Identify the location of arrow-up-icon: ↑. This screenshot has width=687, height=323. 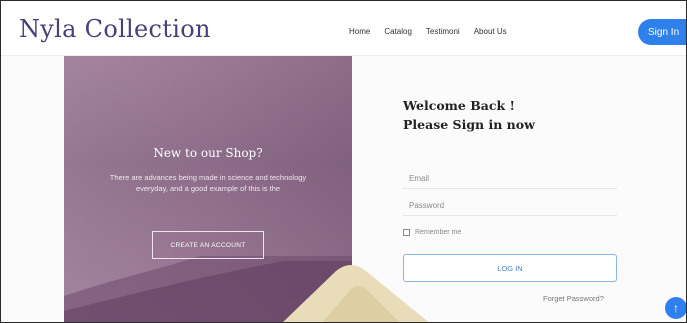
(675, 308).